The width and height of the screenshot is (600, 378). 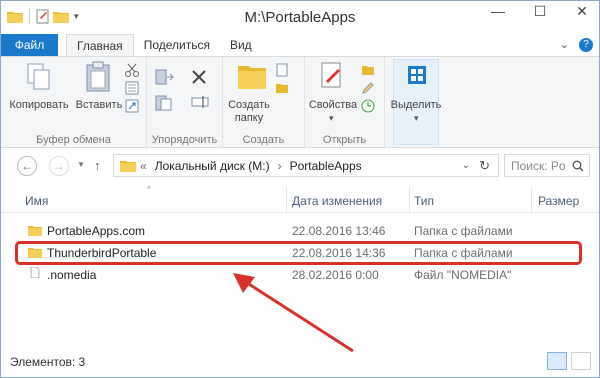 I want to click on cut-icon, so click(x=132, y=70).